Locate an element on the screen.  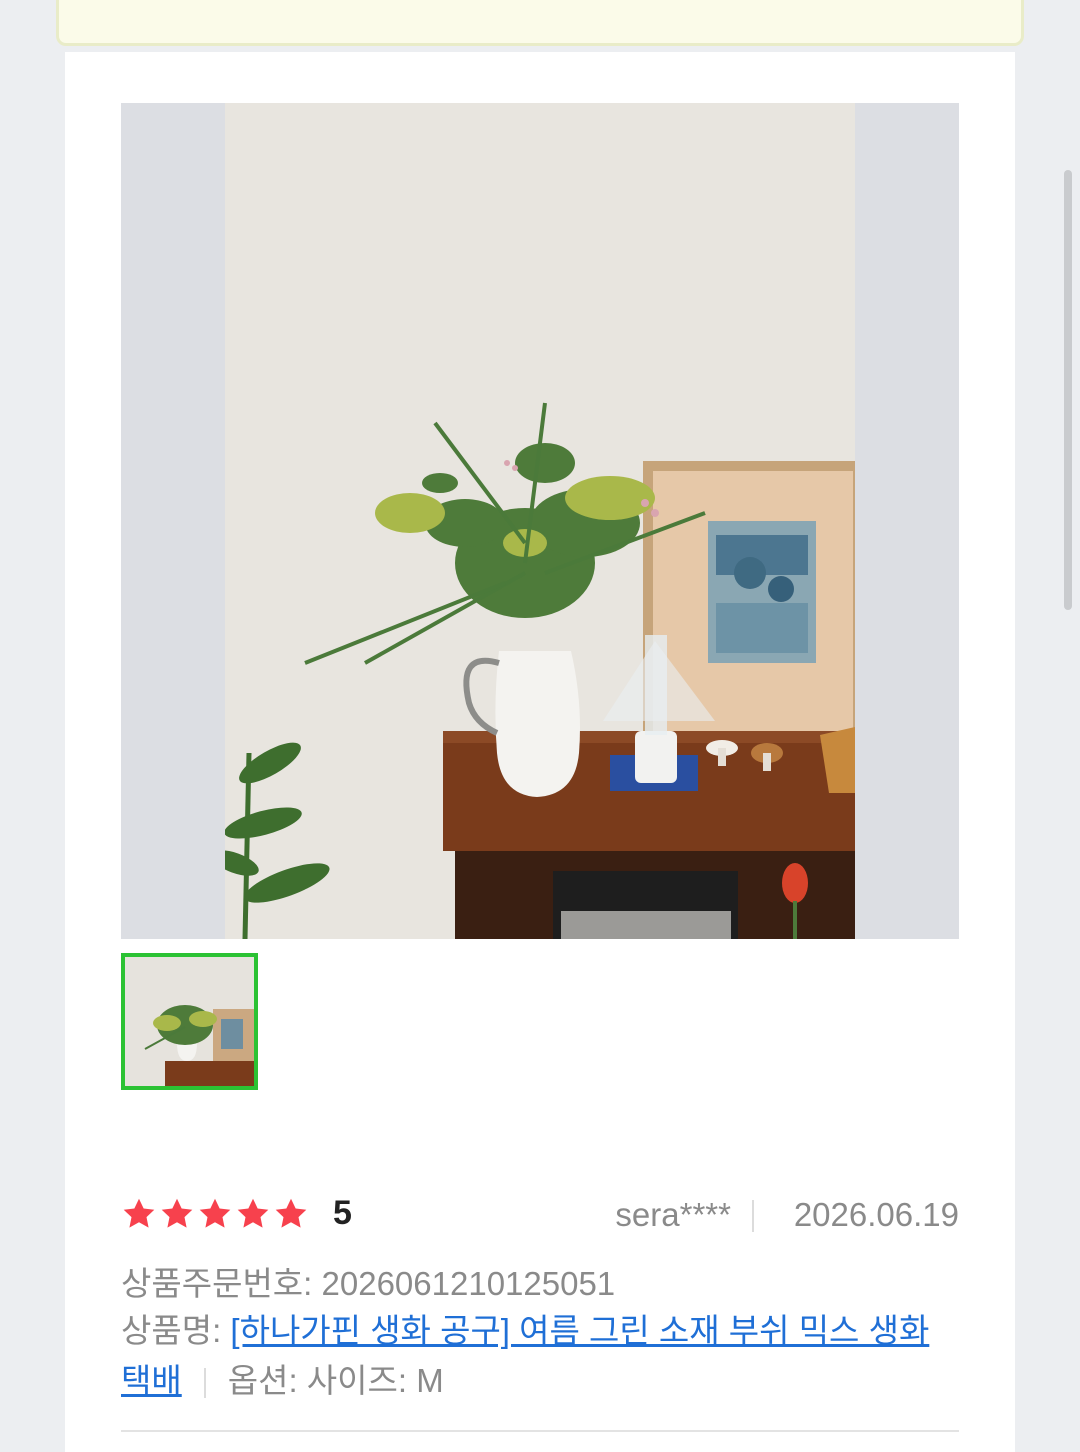
star-rating is located at coordinates (215, 1214).